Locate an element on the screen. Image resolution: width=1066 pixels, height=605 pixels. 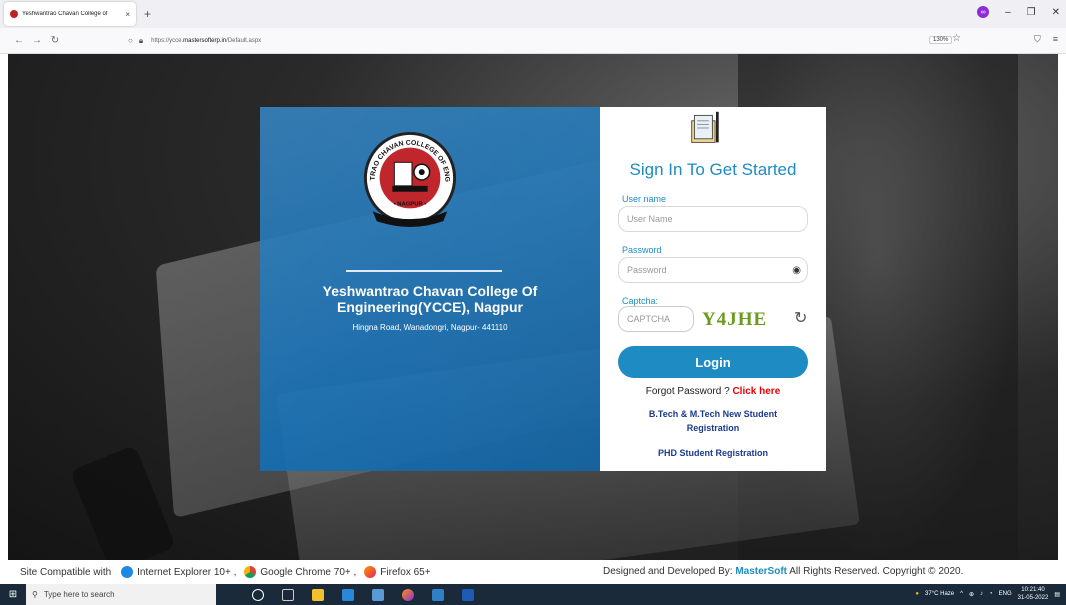
captcha-label: Captcha: is located at coordinates (640, 301).